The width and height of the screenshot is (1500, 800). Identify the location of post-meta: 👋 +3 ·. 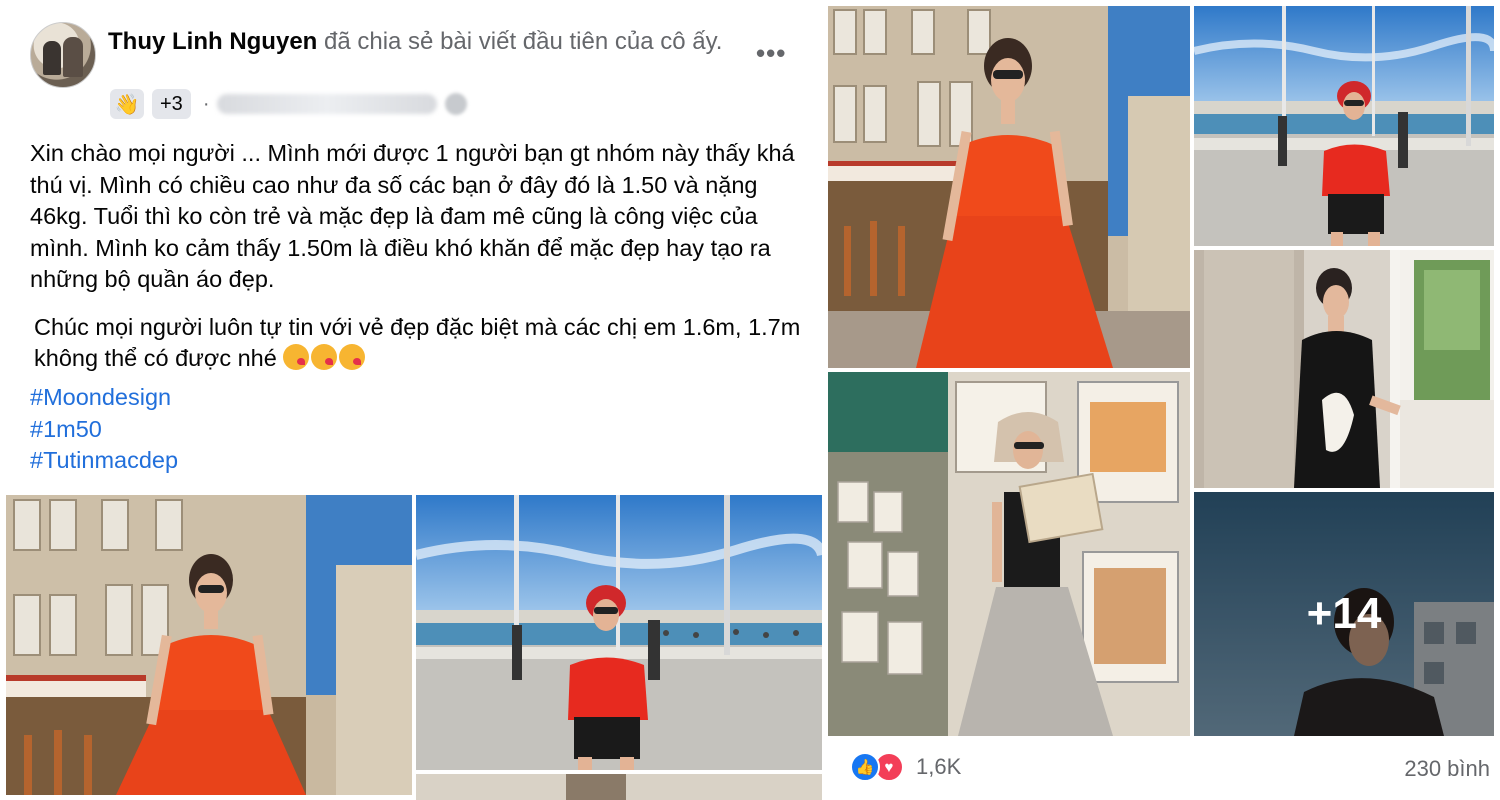
(289, 104).